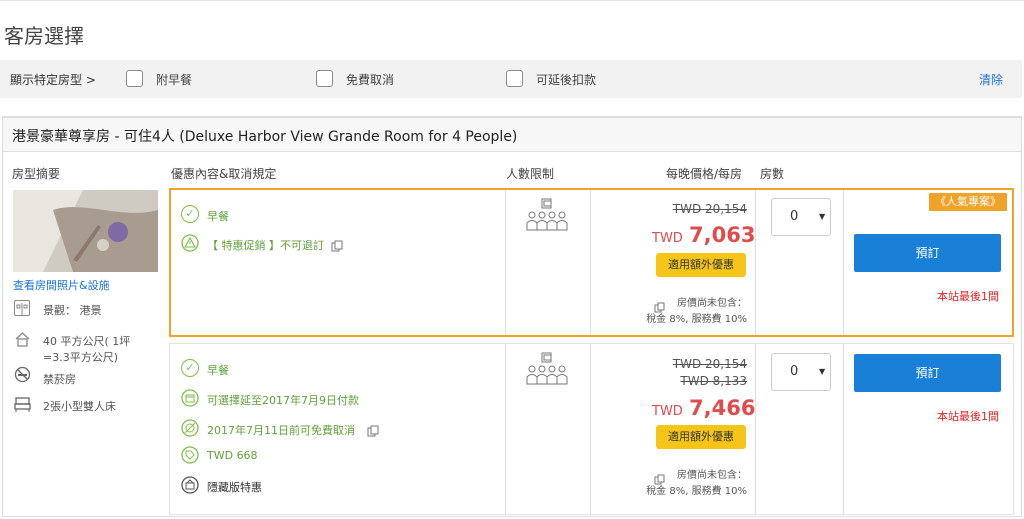  What do you see at coordinates (190, 398) in the screenshot?
I see `calendar-icon` at bounding box center [190, 398].